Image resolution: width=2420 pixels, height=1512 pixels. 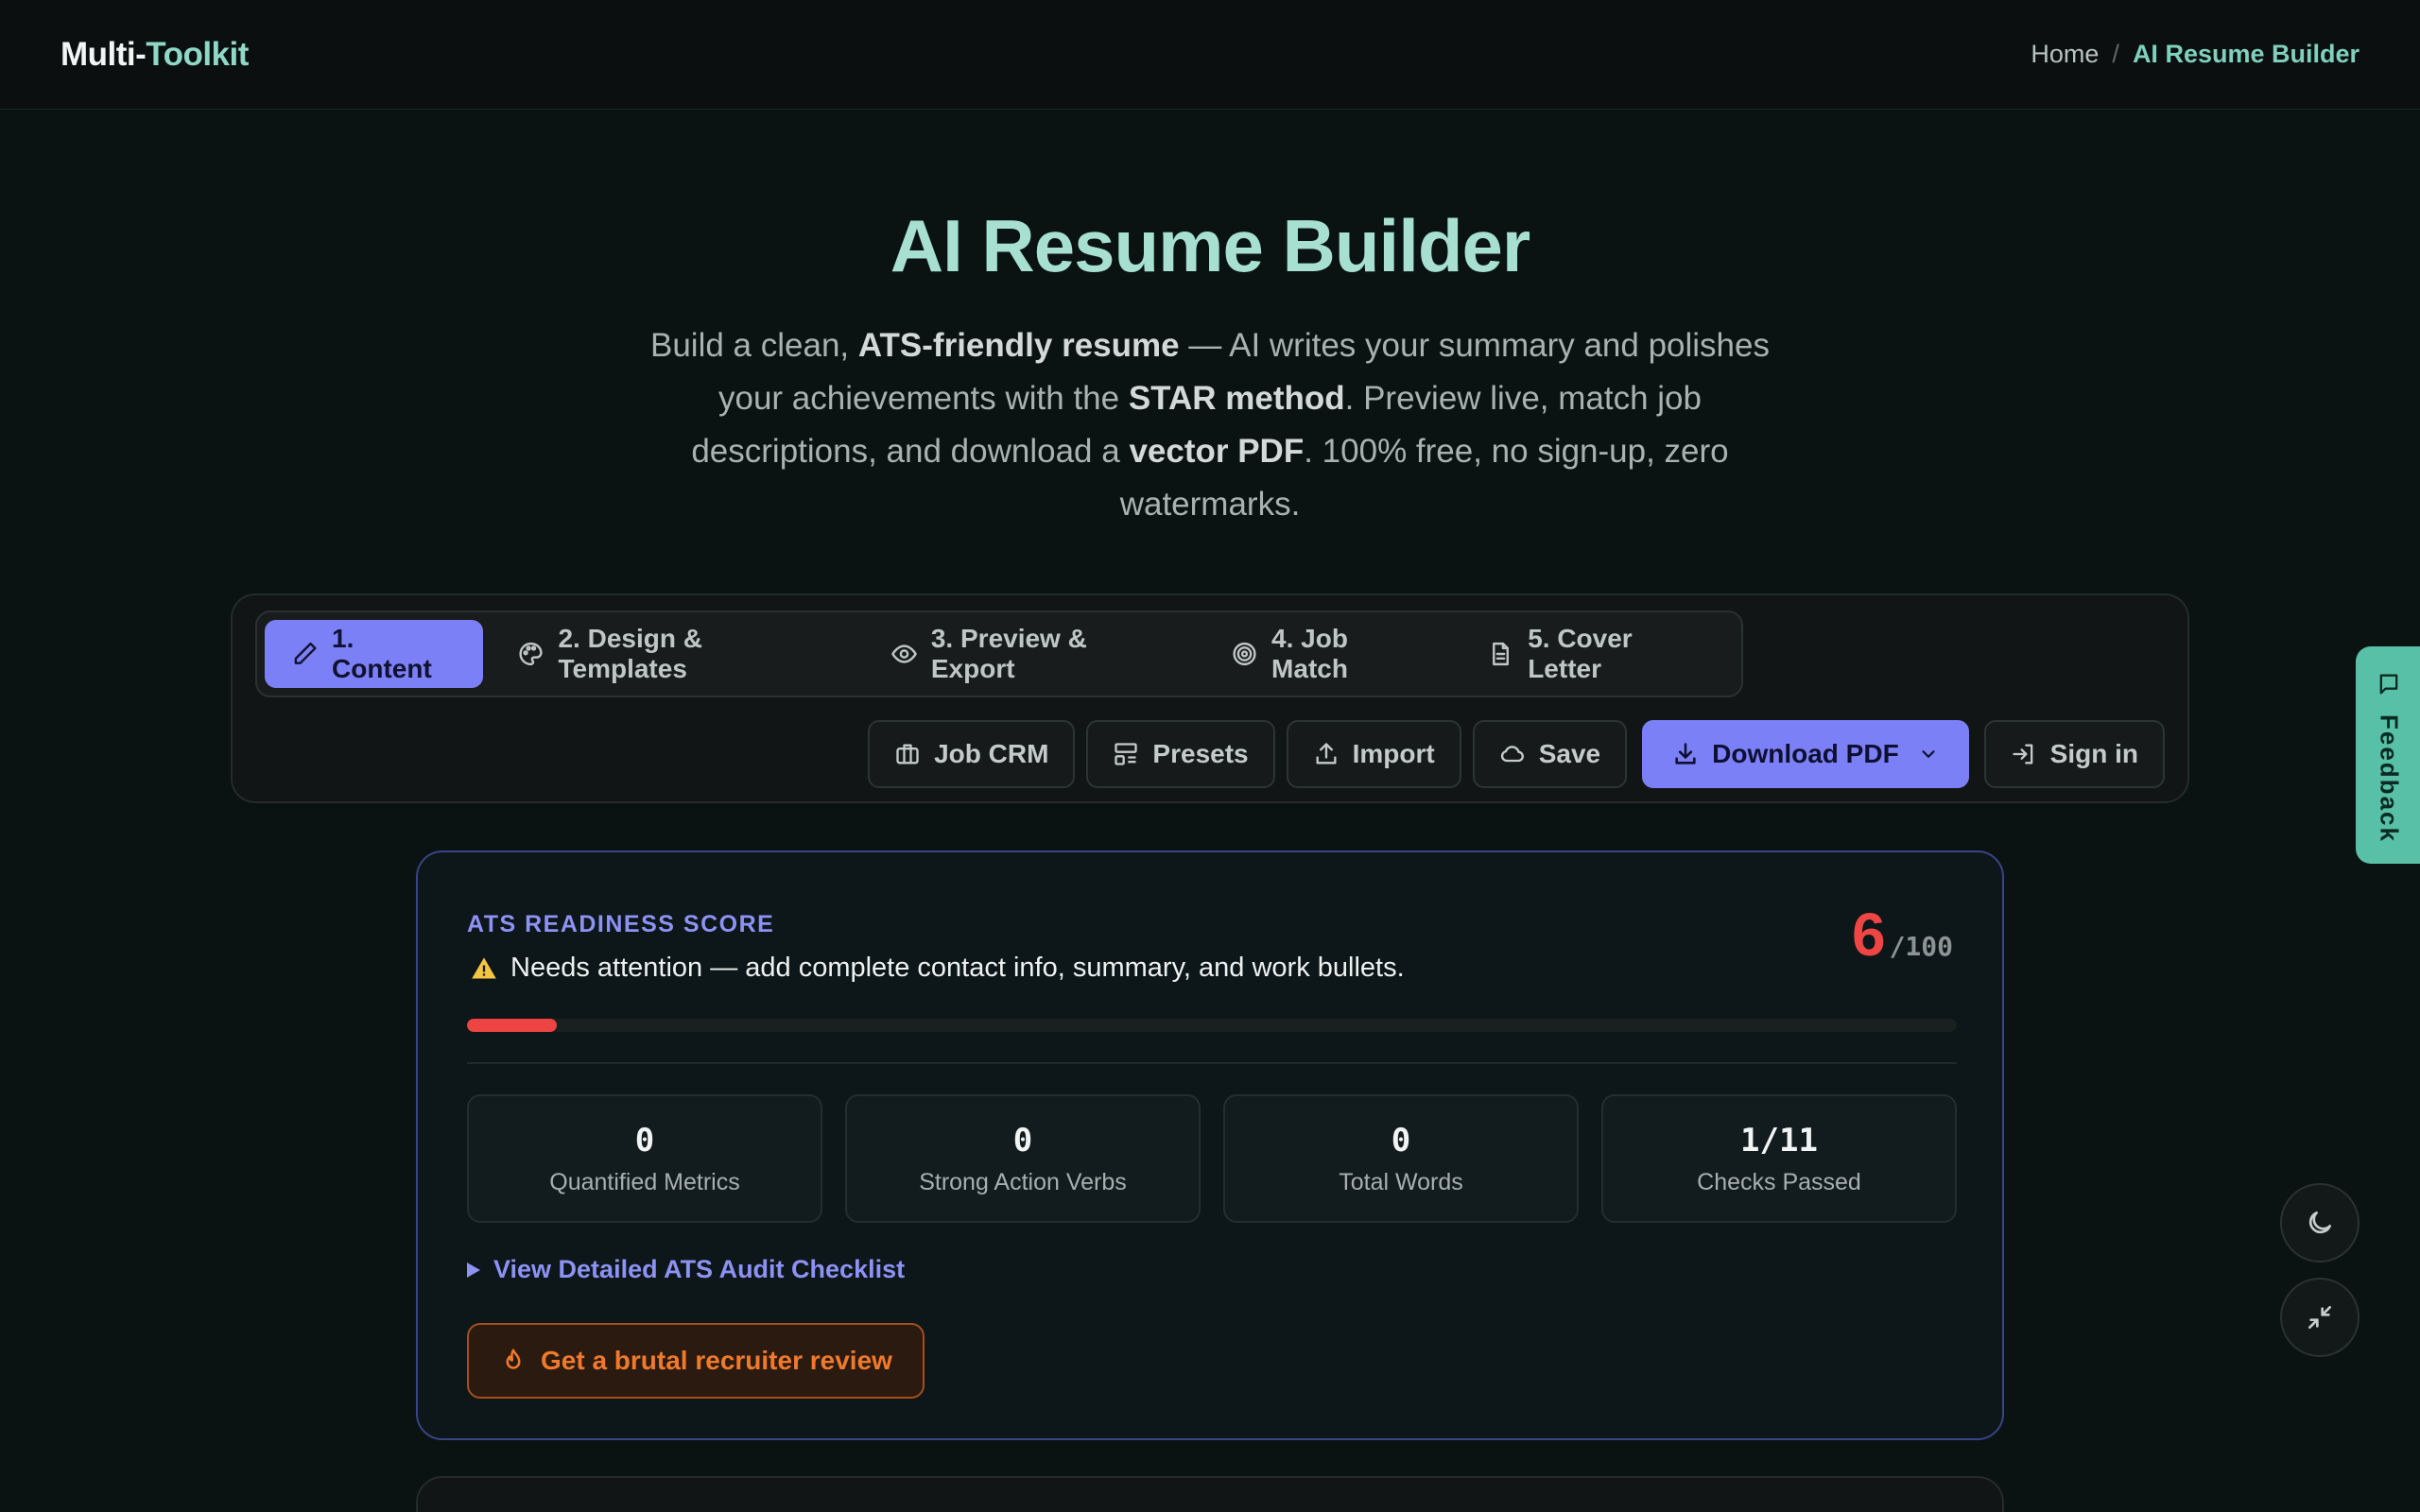 What do you see at coordinates (1686, 754) in the screenshot?
I see `download-icon` at bounding box center [1686, 754].